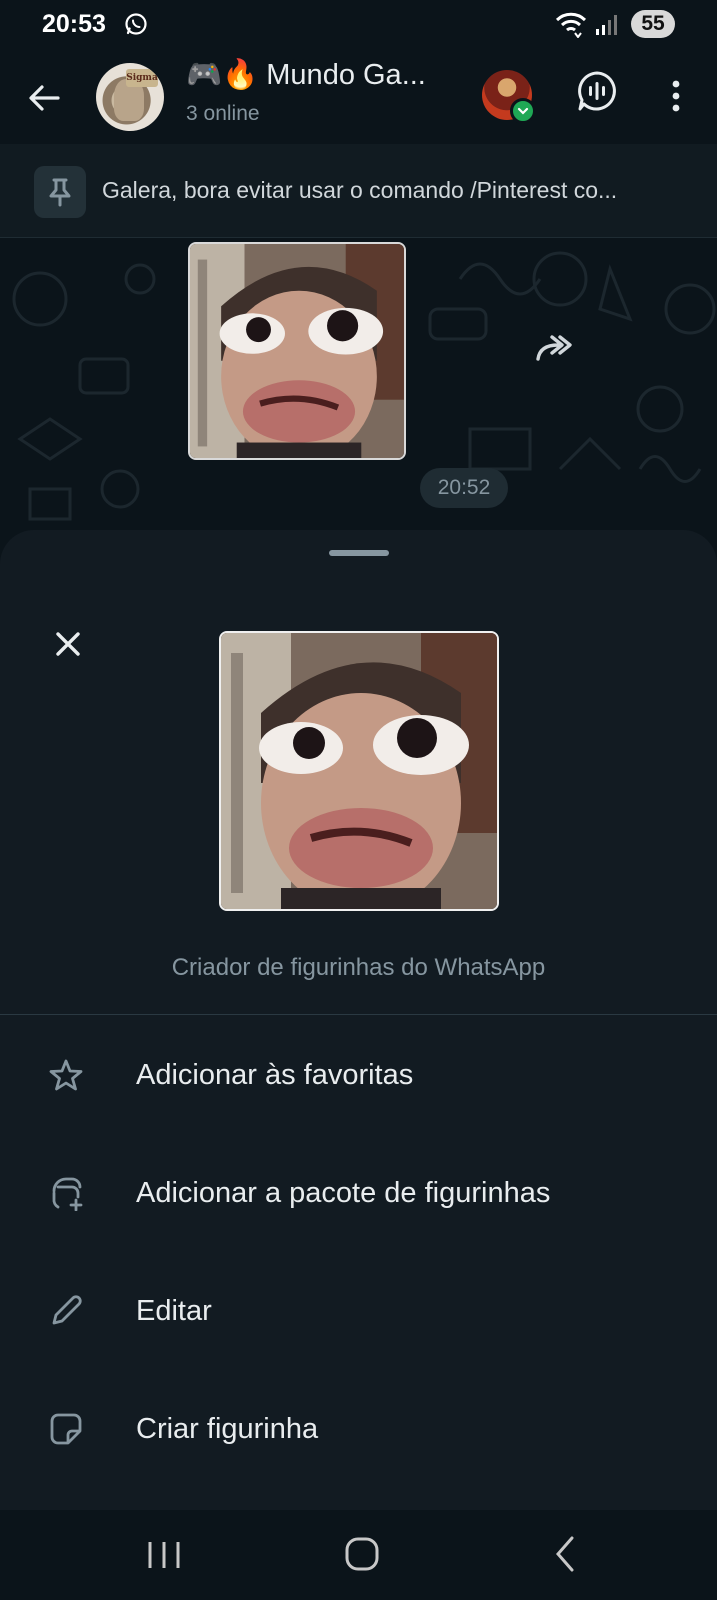  What do you see at coordinates (523, 111) in the screenshot?
I see `check-badge-icon` at bounding box center [523, 111].